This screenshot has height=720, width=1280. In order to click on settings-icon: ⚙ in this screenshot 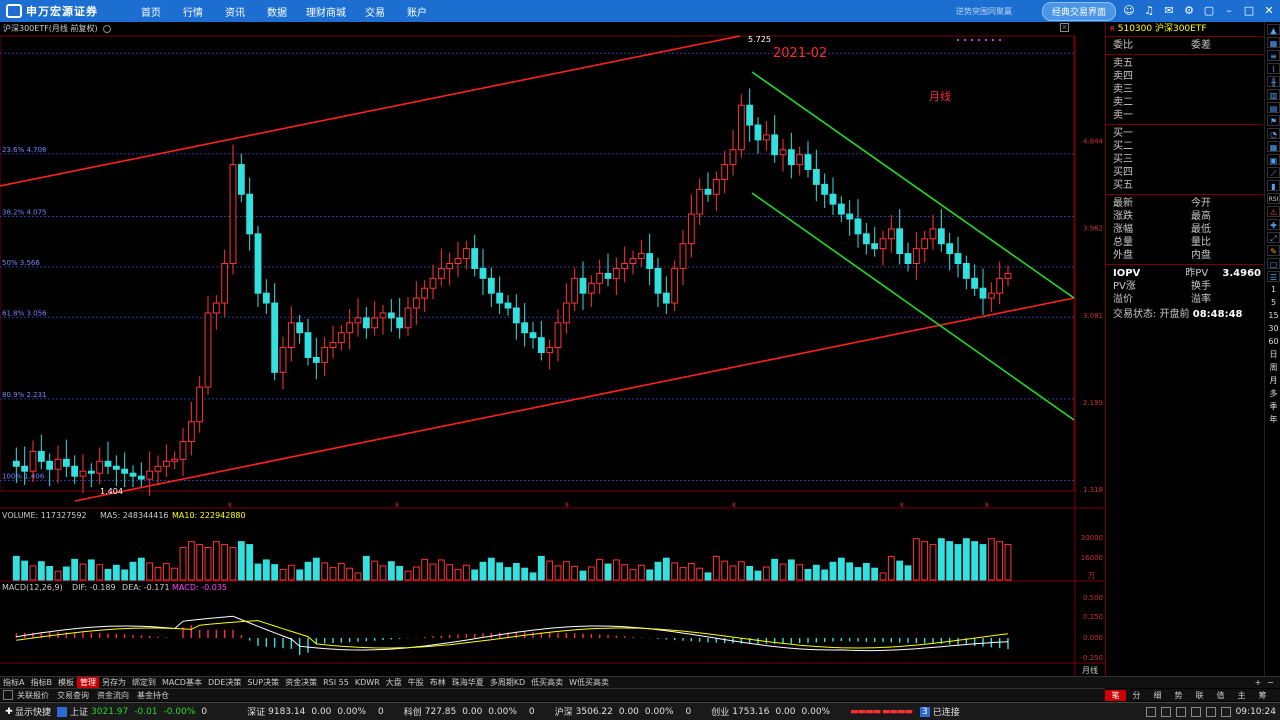, I will do `click(1189, 11)`.